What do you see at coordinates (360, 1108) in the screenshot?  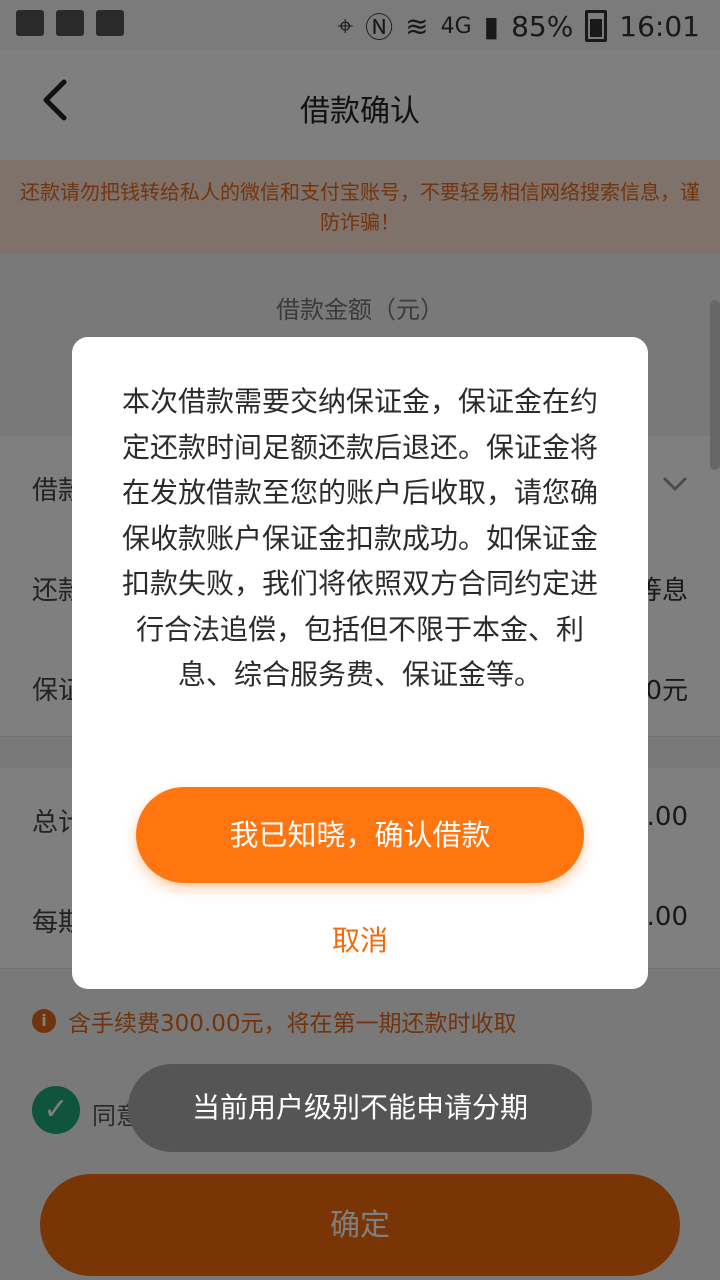 I see `toast-message: 当前用户级别不能申请分期` at bounding box center [360, 1108].